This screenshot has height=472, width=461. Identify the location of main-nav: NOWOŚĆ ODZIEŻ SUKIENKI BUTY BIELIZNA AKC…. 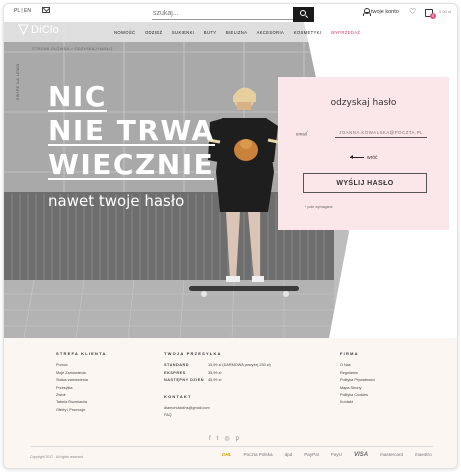
(241, 32).